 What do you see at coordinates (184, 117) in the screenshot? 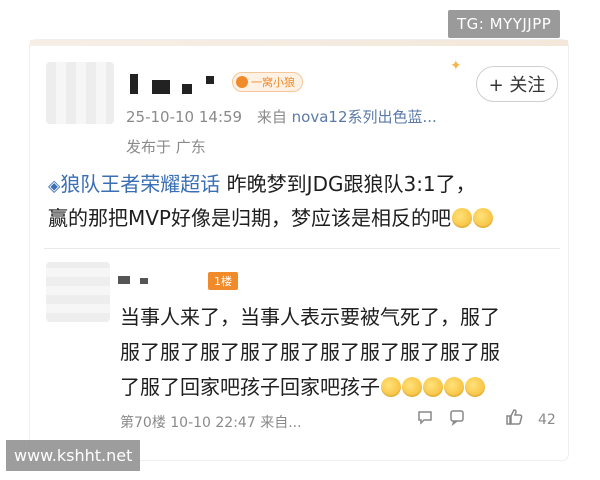
I see `post-timestamp: 25-10-10 14:59` at bounding box center [184, 117].